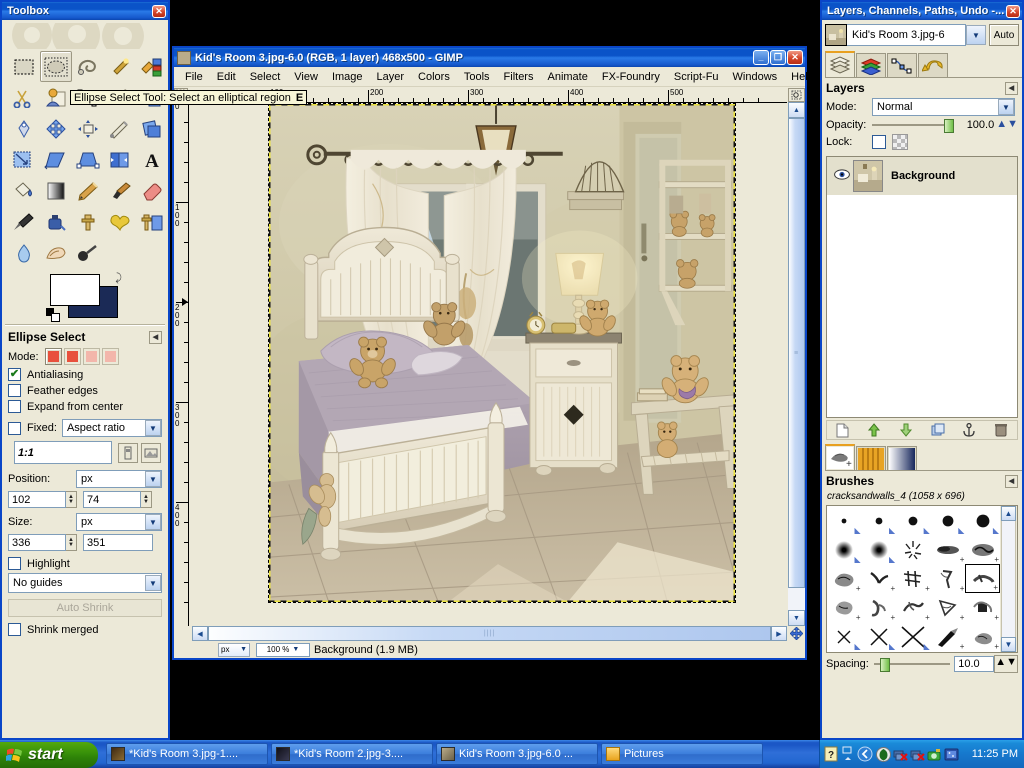 This screenshot has width=1024, height=768. I want to click on heal-tool-icon, so click(120, 221).